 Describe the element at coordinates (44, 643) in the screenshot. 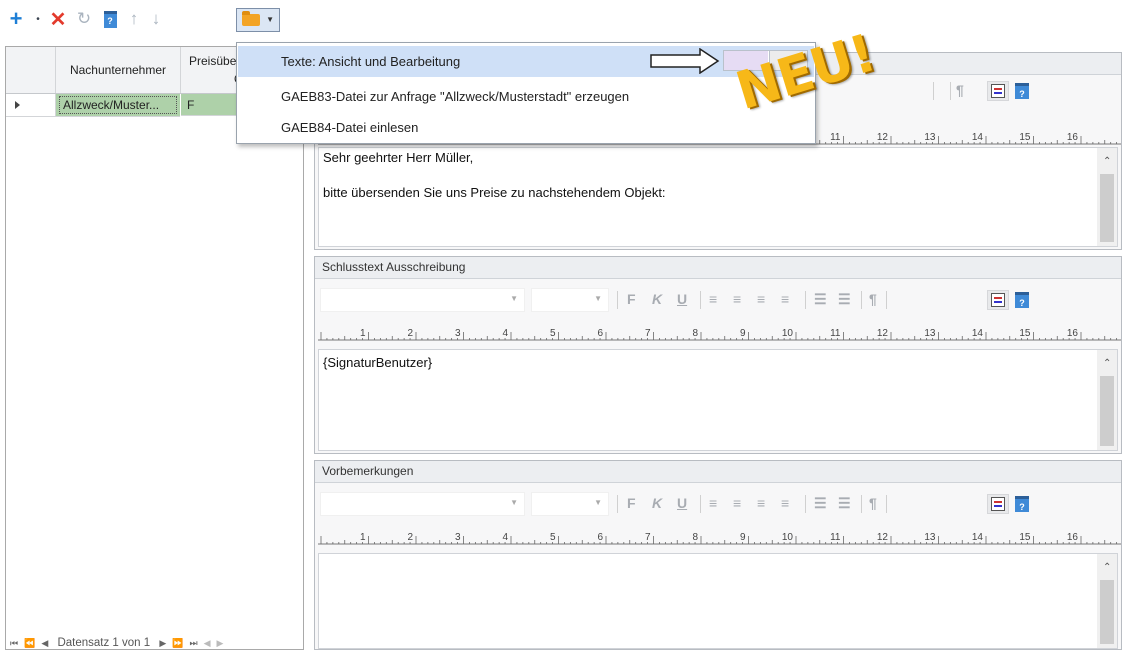

I see `prev-record-icon: ◀` at that location.